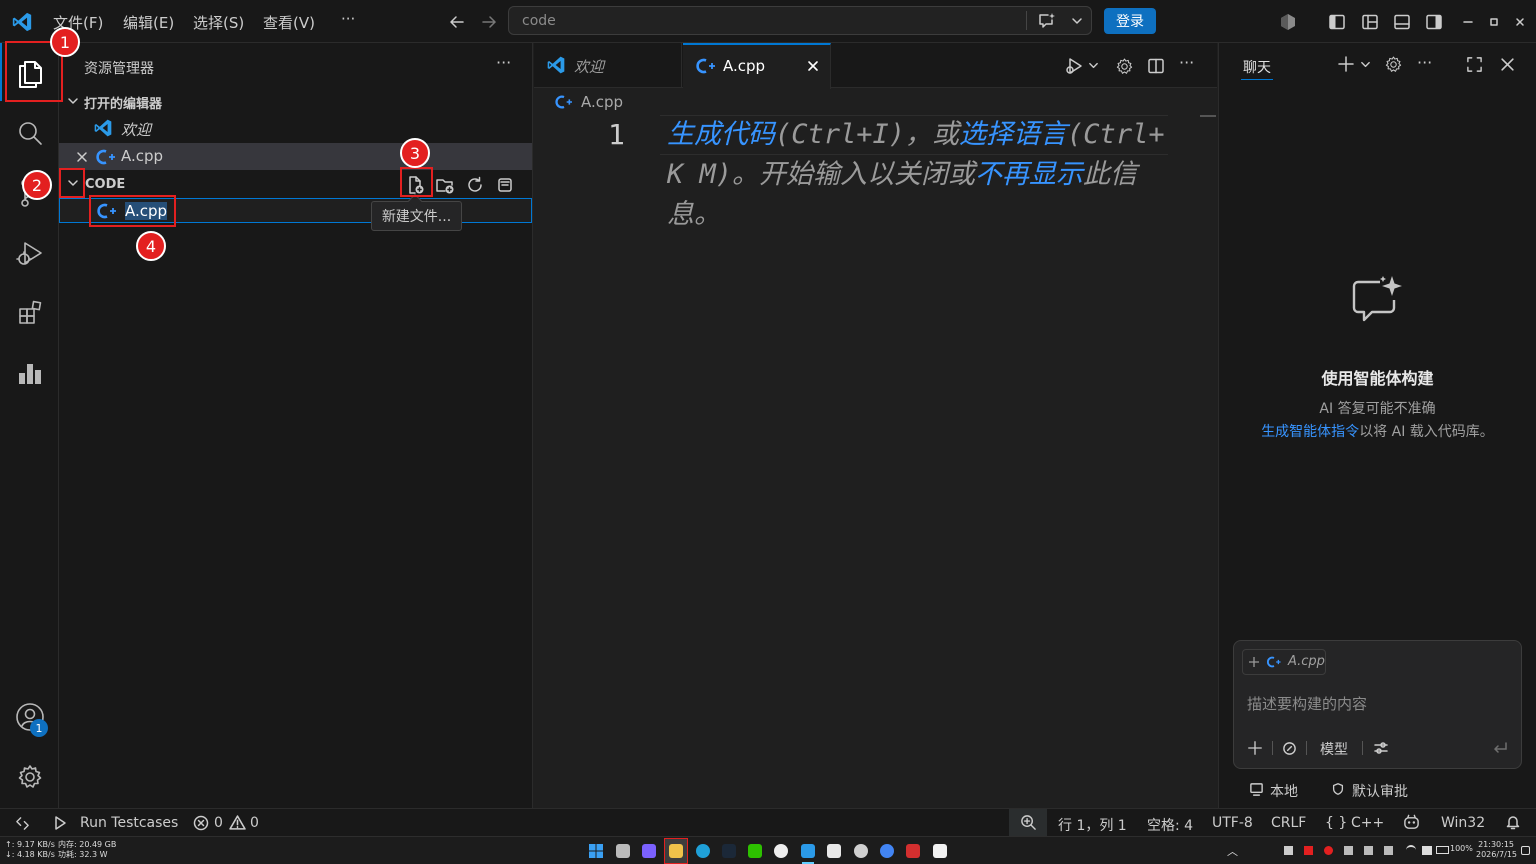 The width and height of the screenshot is (1536, 864). I want to click on notes-app-icon, so click(940, 851).